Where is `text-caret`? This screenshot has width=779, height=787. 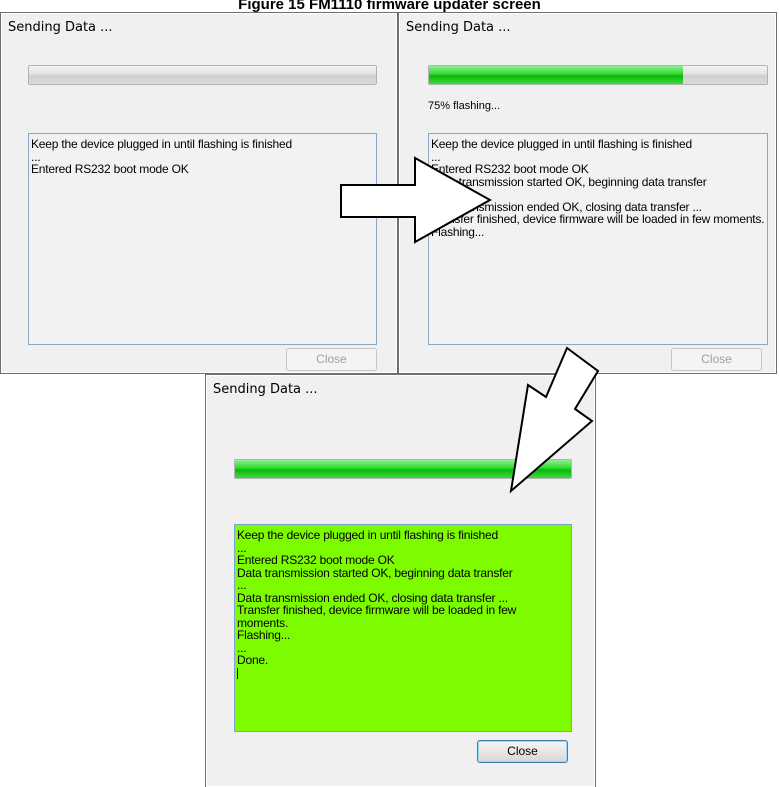 text-caret is located at coordinates (403, 673).